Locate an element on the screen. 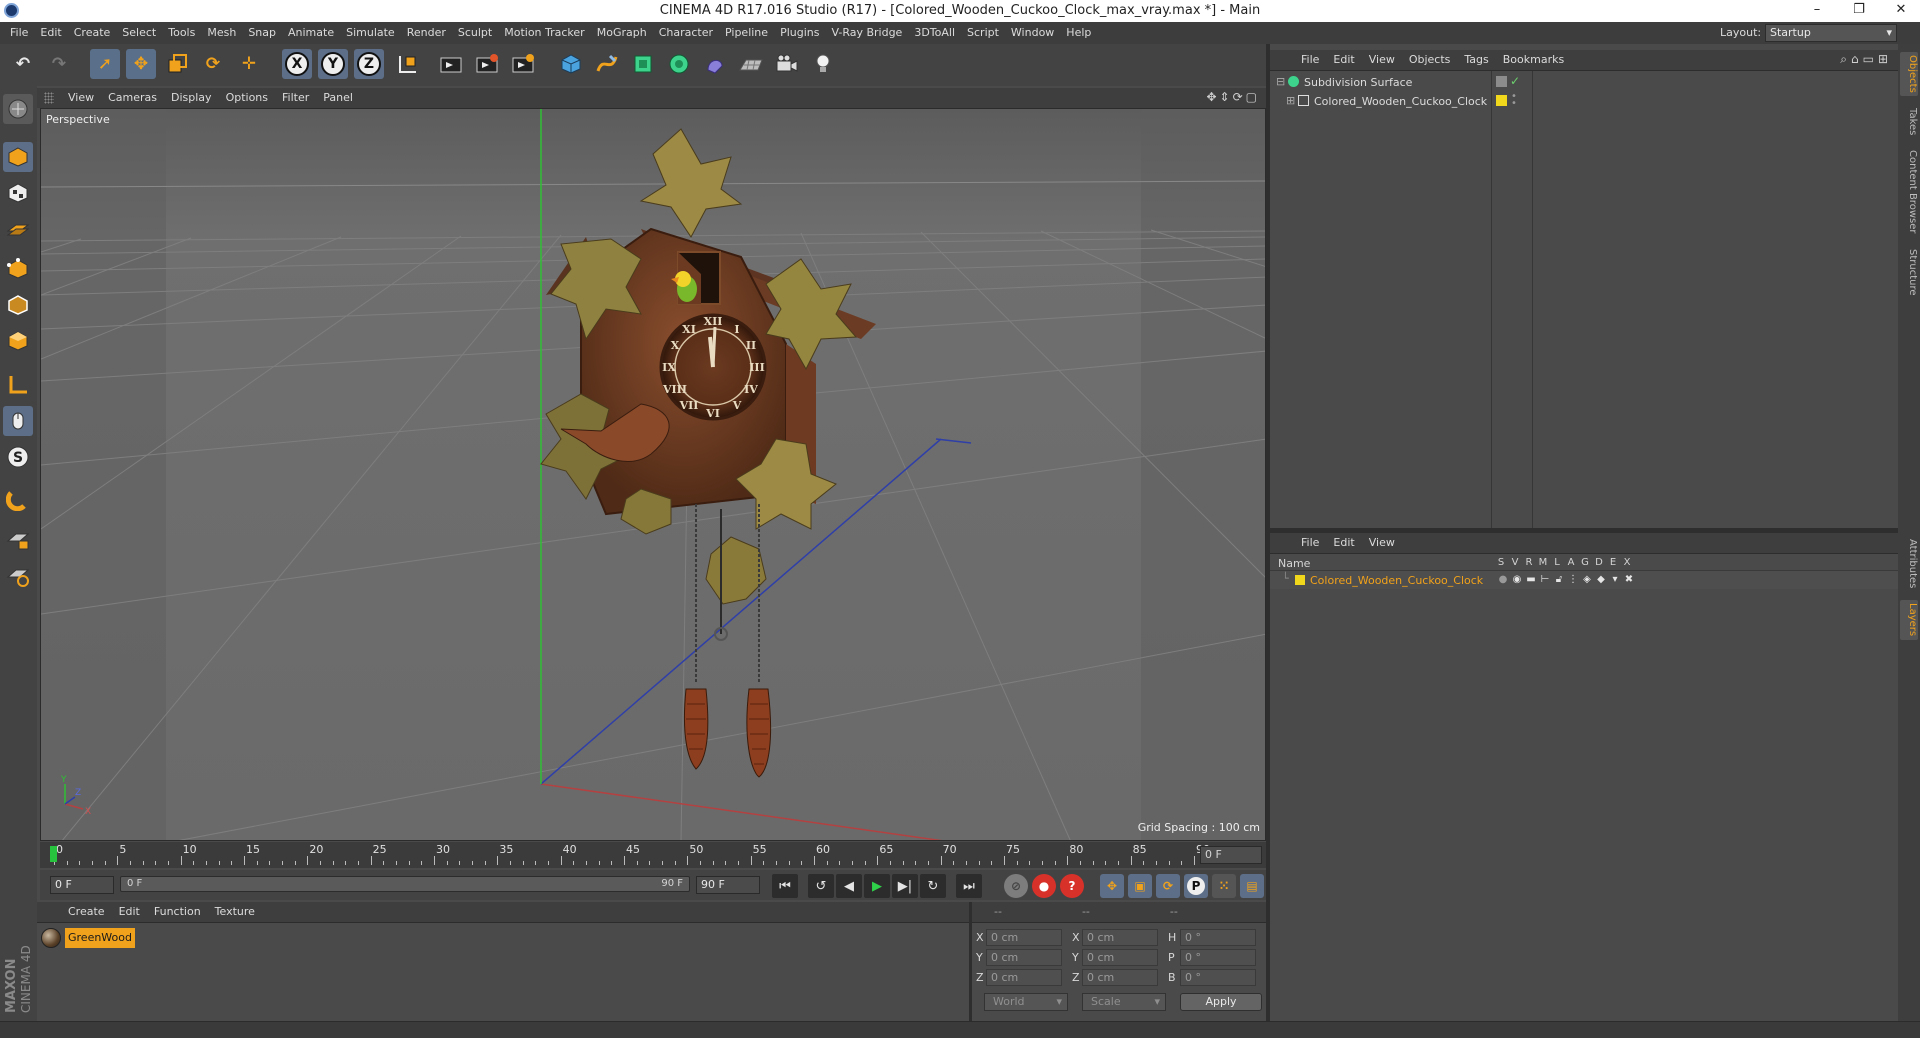 The width and height of the screenshot is (1920, 1038). layer-generators-icon: ◈ is located at coordinates (1587, 579).